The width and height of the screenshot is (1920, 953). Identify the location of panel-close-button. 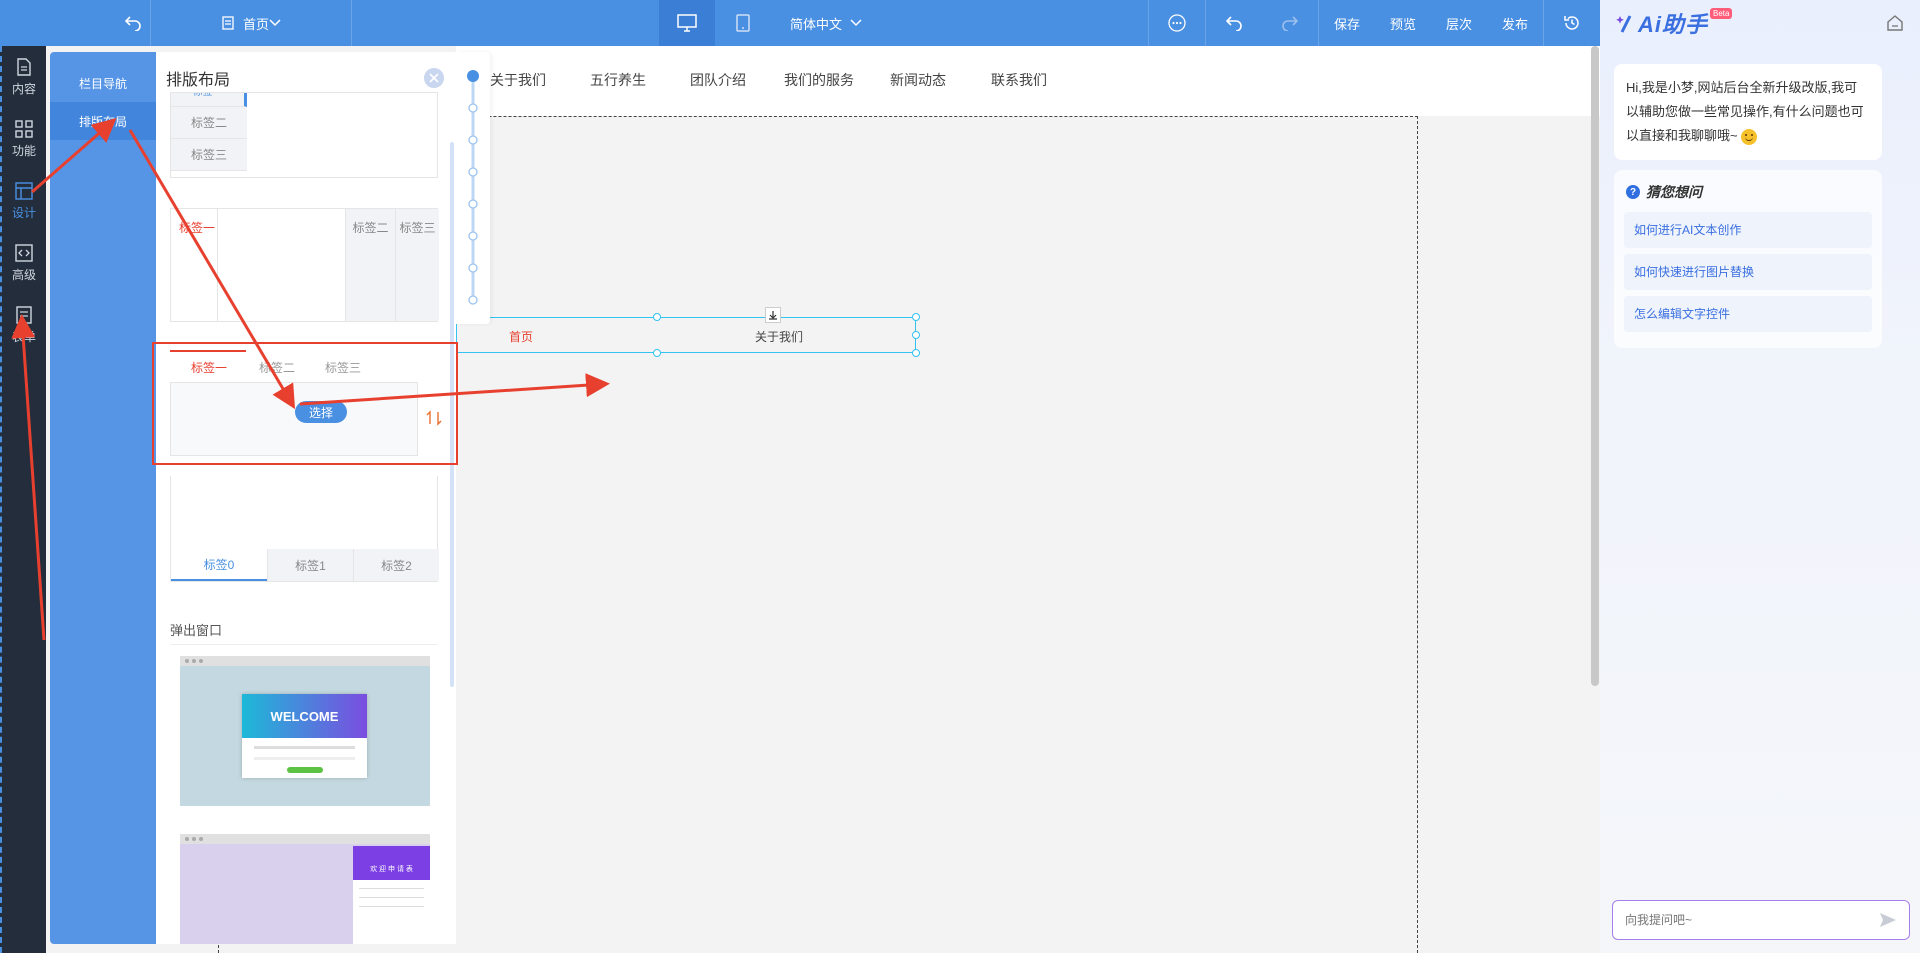
(434, 78).